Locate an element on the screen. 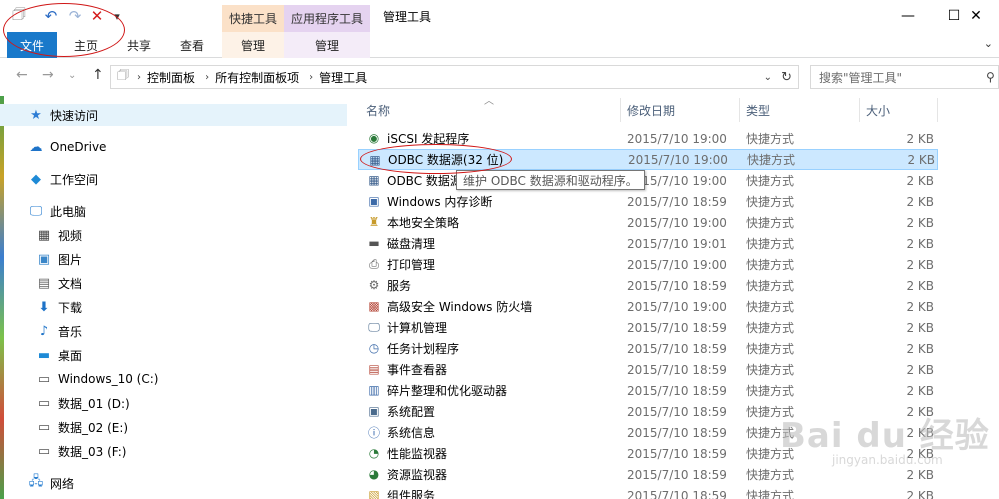 Image resolution: width=999 pixels, height=499 pixels. nav-pictures: ▣ 图片 is located at coordinates (59, 259).